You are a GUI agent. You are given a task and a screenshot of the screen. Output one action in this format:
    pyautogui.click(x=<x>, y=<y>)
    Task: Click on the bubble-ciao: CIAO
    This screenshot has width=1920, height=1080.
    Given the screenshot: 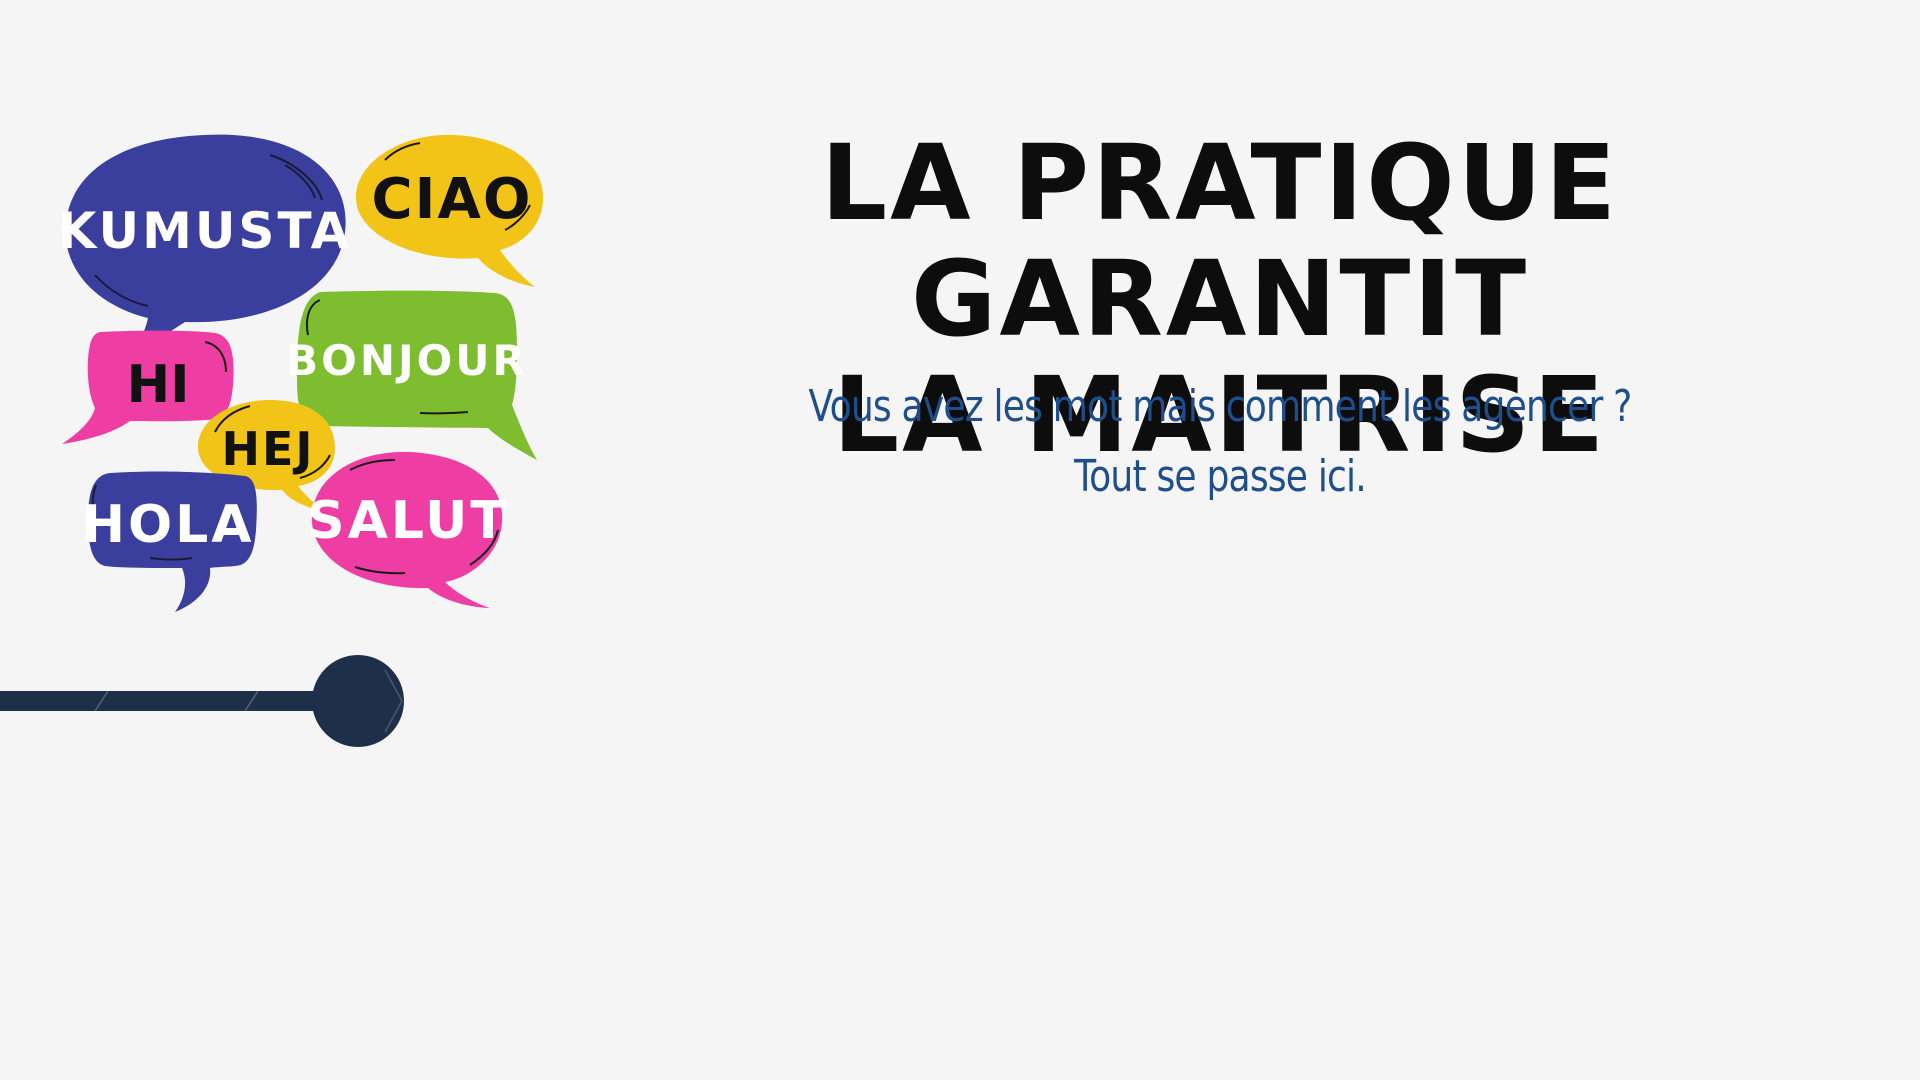 What is the action you would take?
    pyautogui.click(x=449, y=210)
    